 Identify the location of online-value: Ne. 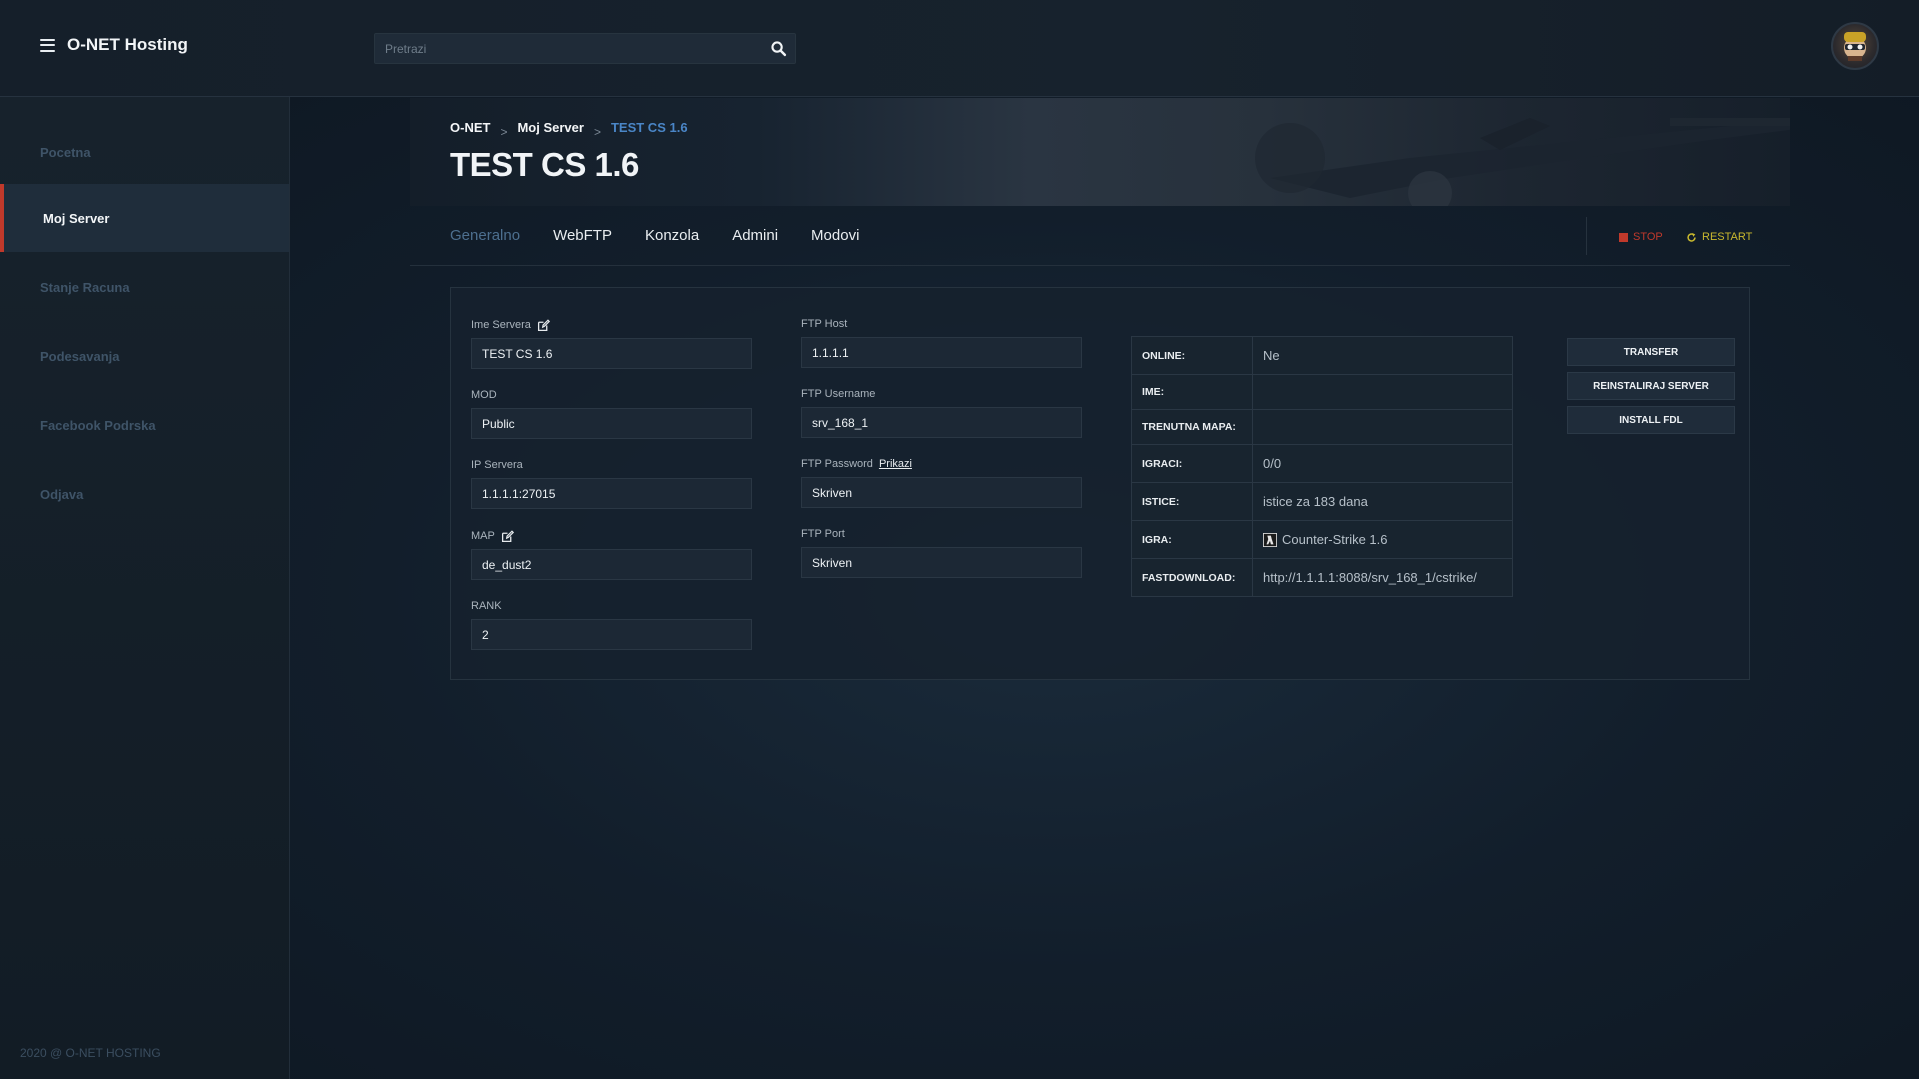
(1271, 355).